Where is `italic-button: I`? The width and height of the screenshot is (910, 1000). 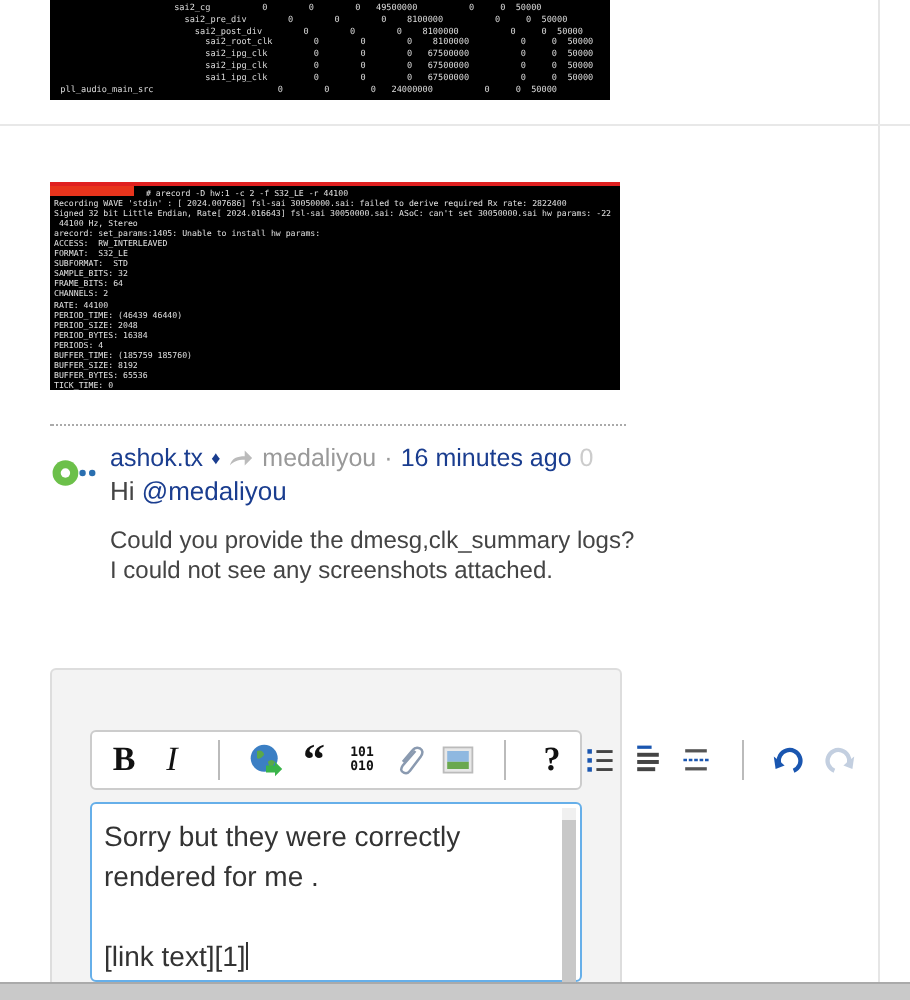
italic-button: I is located at coordinates (172, 760).